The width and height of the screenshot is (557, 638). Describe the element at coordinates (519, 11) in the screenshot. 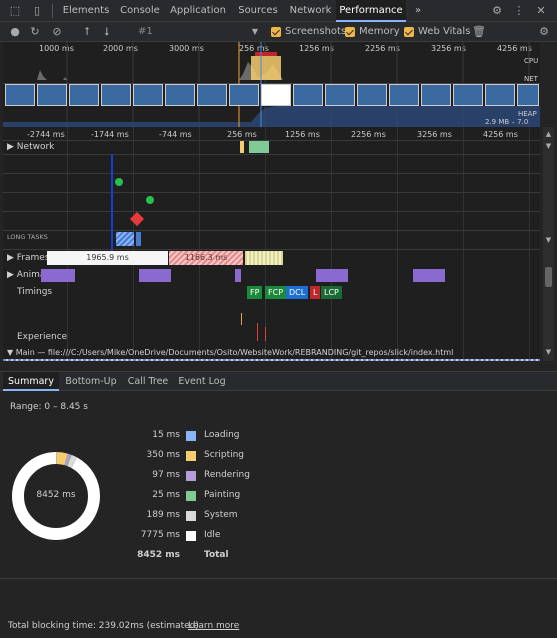

I see `more-options-icon: ⋮` at that location.